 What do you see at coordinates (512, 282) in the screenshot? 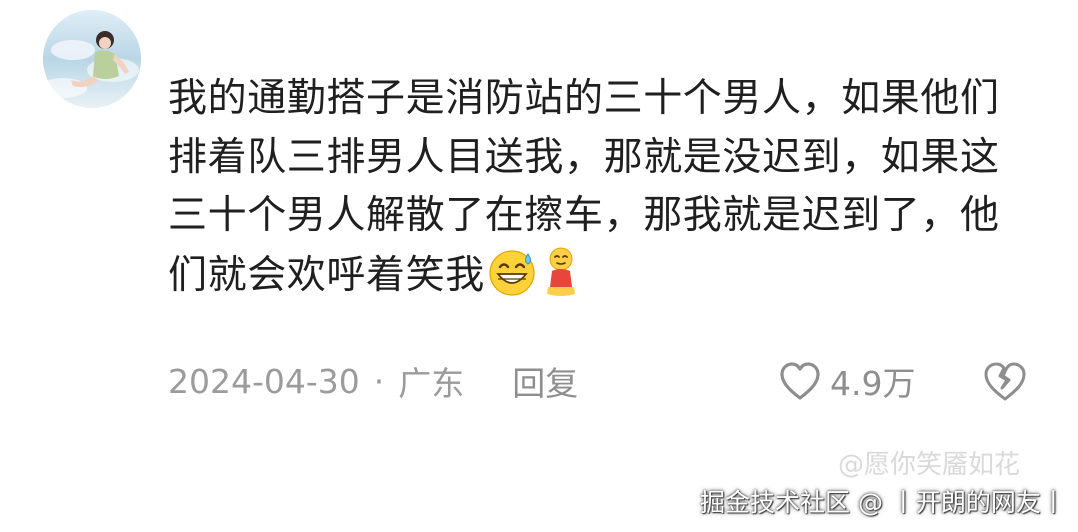
I see `grinning-sweat-emoji-icon` at bounding box center [512, 282].